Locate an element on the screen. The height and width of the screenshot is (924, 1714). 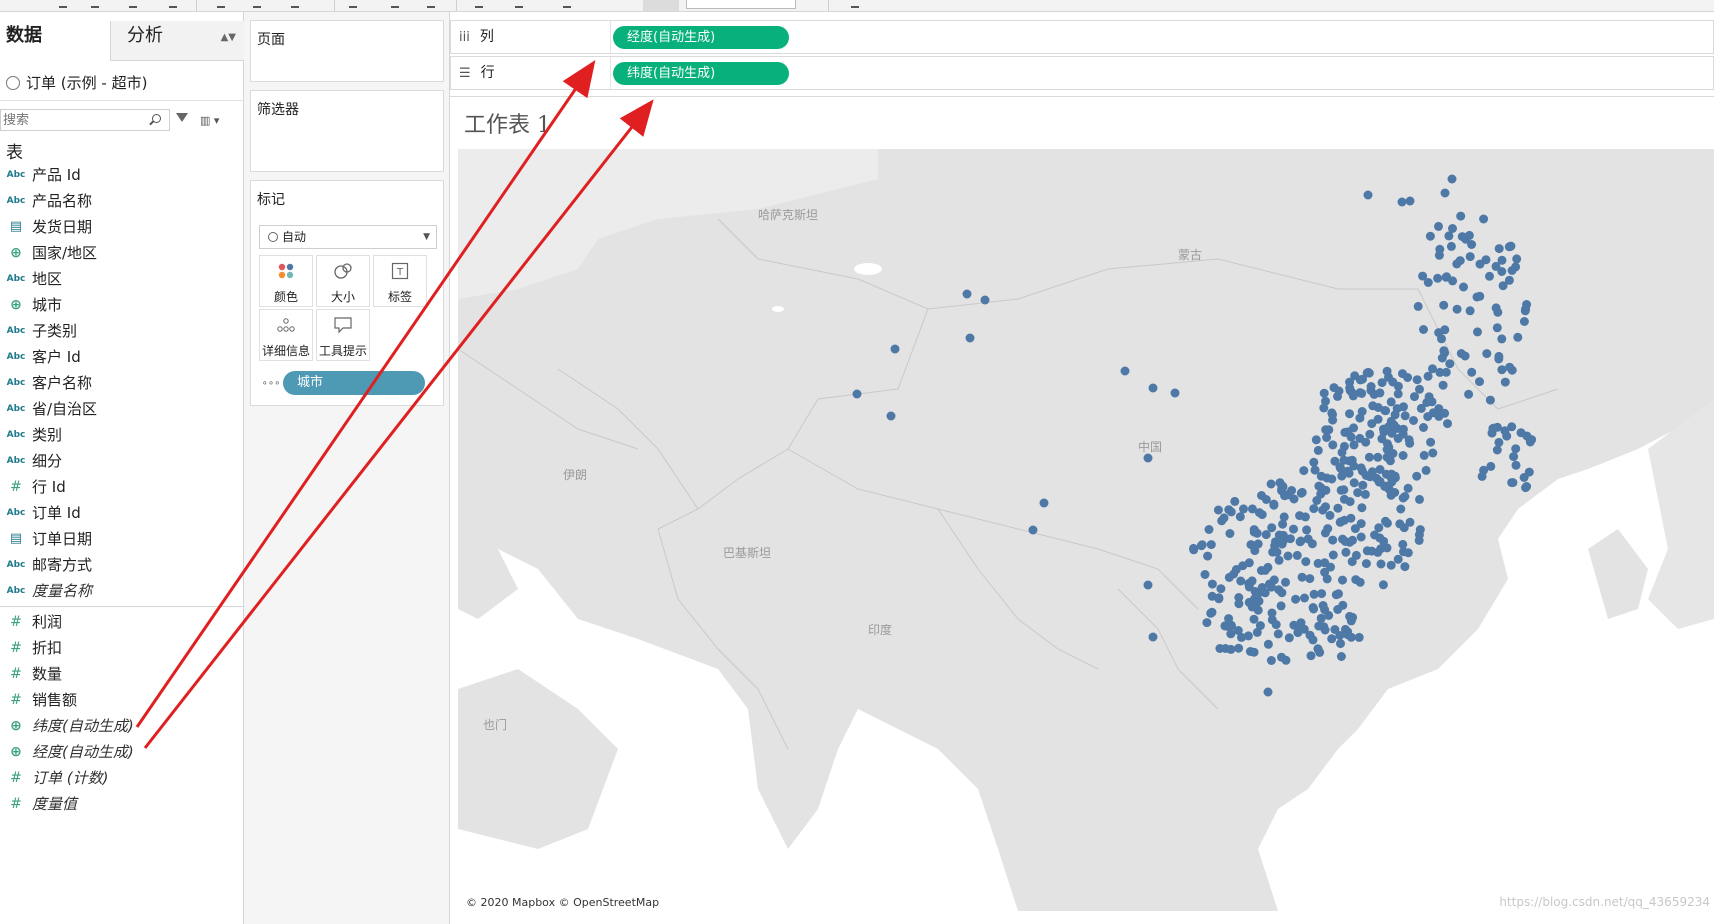
sort-ascending-icon is located at coordinates (295, 5).